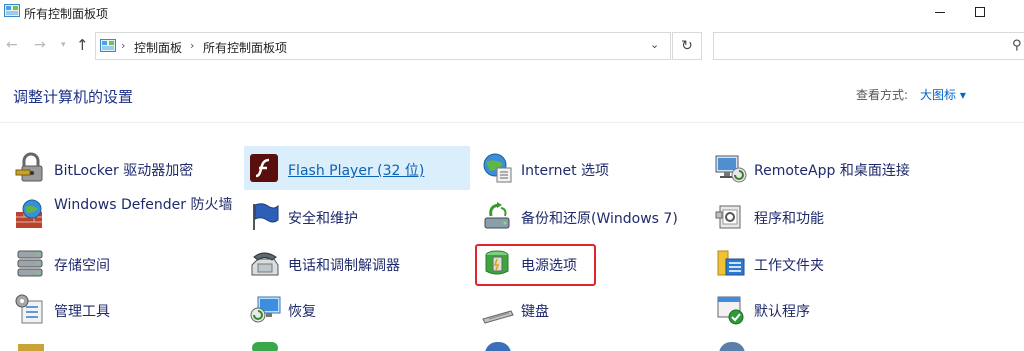 This screenshot has width=1024, height=351. Describe the element at coordinates (940, 12) in the screenshot. I see `minimize-icon` at that location.